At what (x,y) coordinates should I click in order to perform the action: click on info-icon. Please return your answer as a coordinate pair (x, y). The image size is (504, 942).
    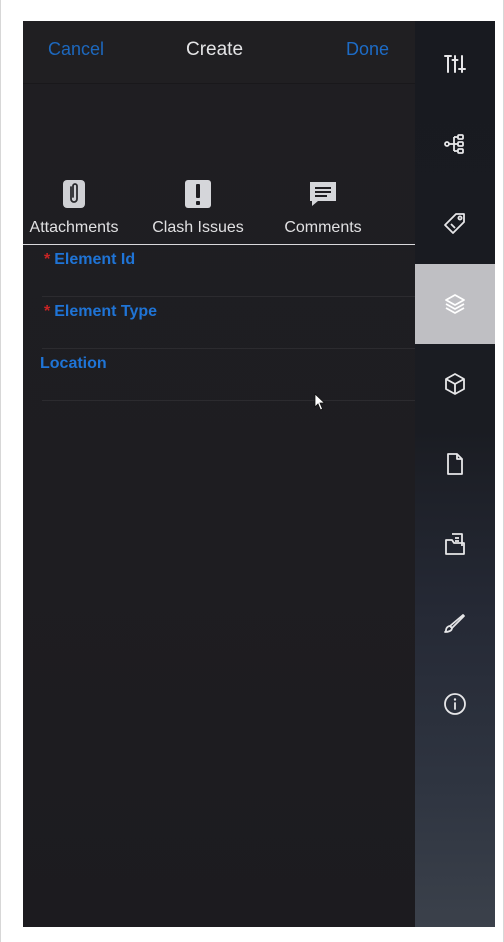
    Looking at the image, I should click on (455, 704).